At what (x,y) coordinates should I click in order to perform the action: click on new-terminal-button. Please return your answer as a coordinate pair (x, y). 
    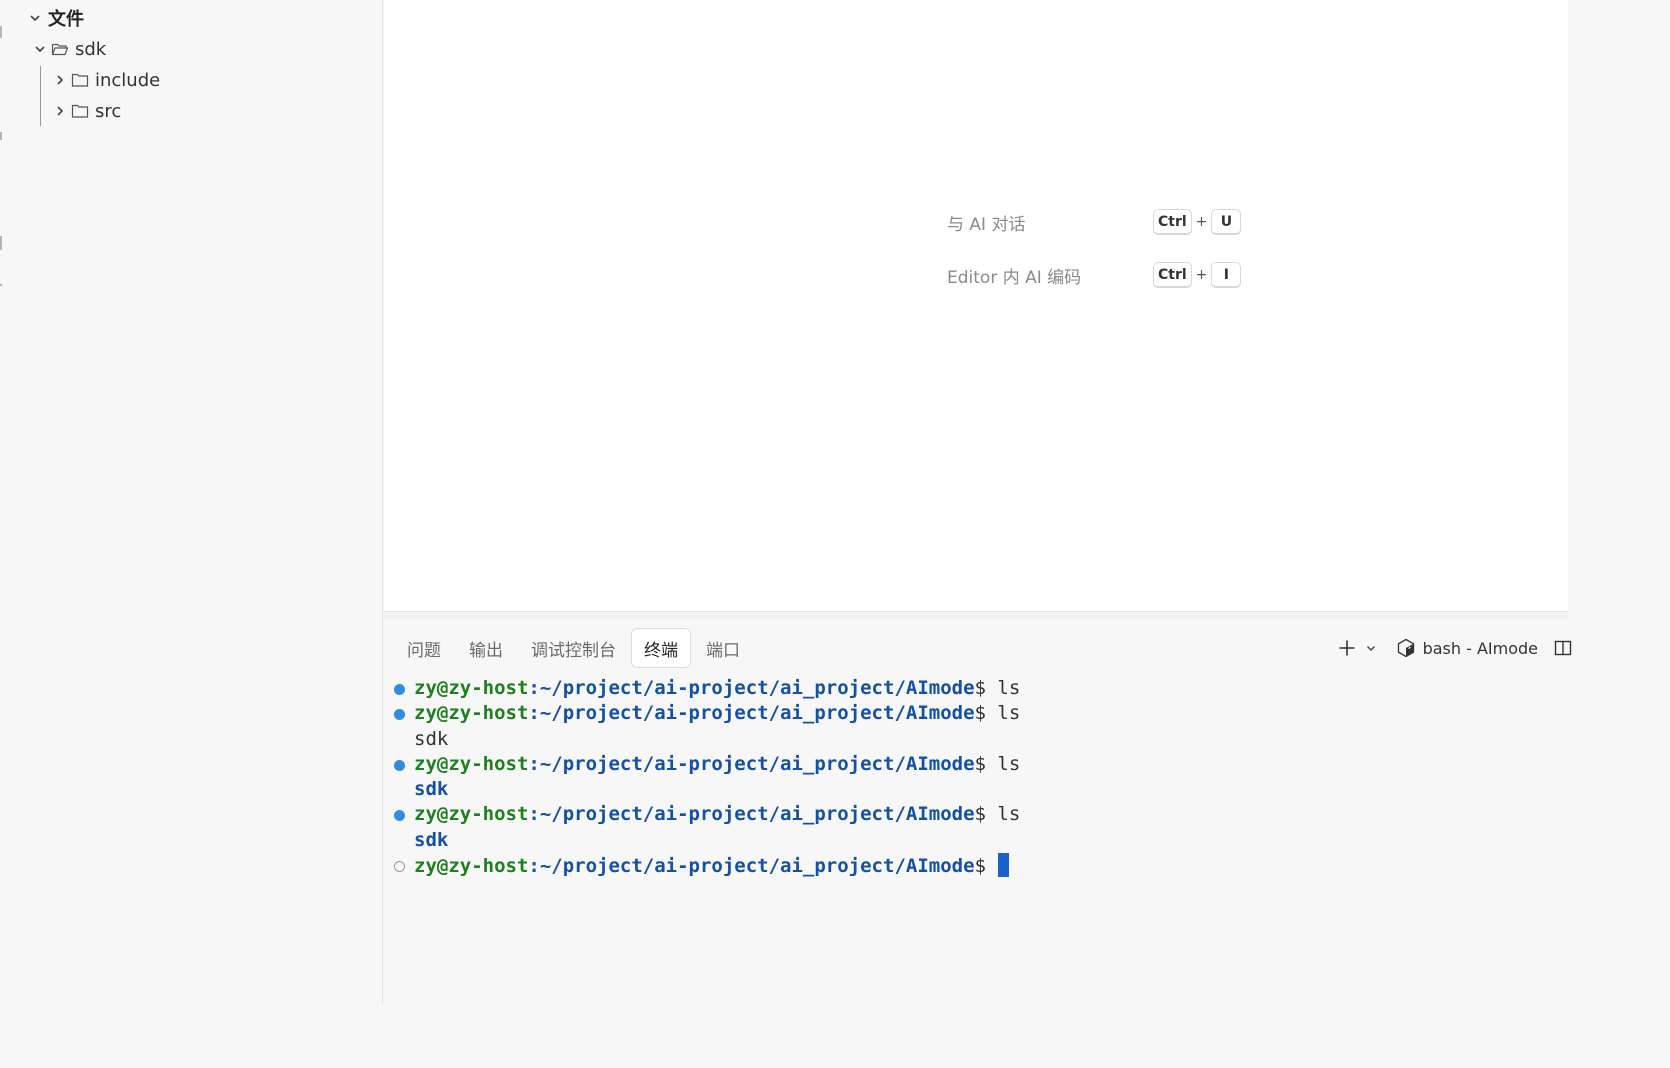
    Looking at the image, I should click on (1347, 648).